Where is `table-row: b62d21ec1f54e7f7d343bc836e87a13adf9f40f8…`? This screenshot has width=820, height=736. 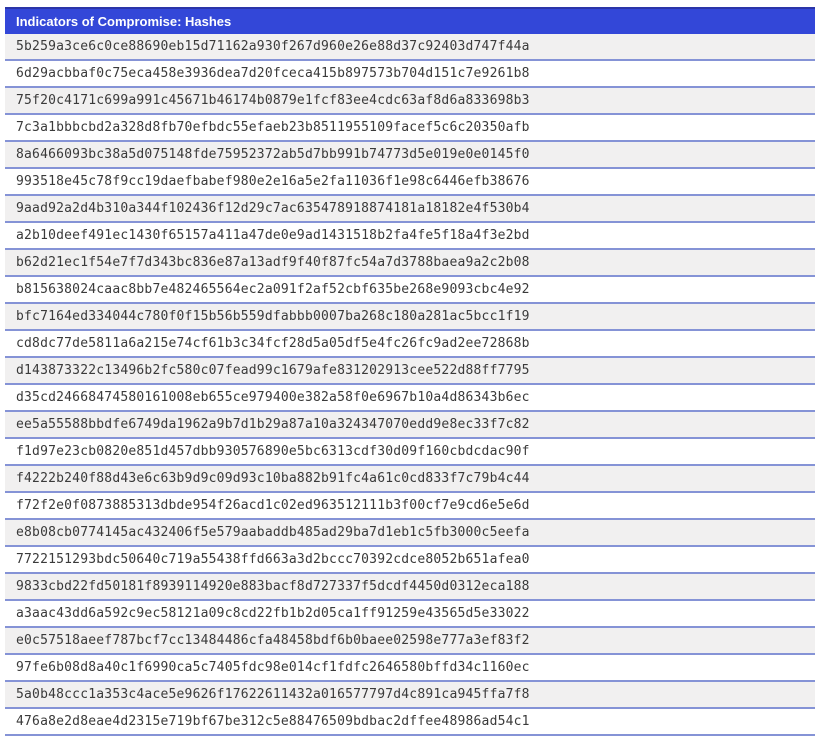 table-row: b62d21ec1f54e7f7d343bc836e87a13adf9f40f8… is located at coordinates (410, 263).